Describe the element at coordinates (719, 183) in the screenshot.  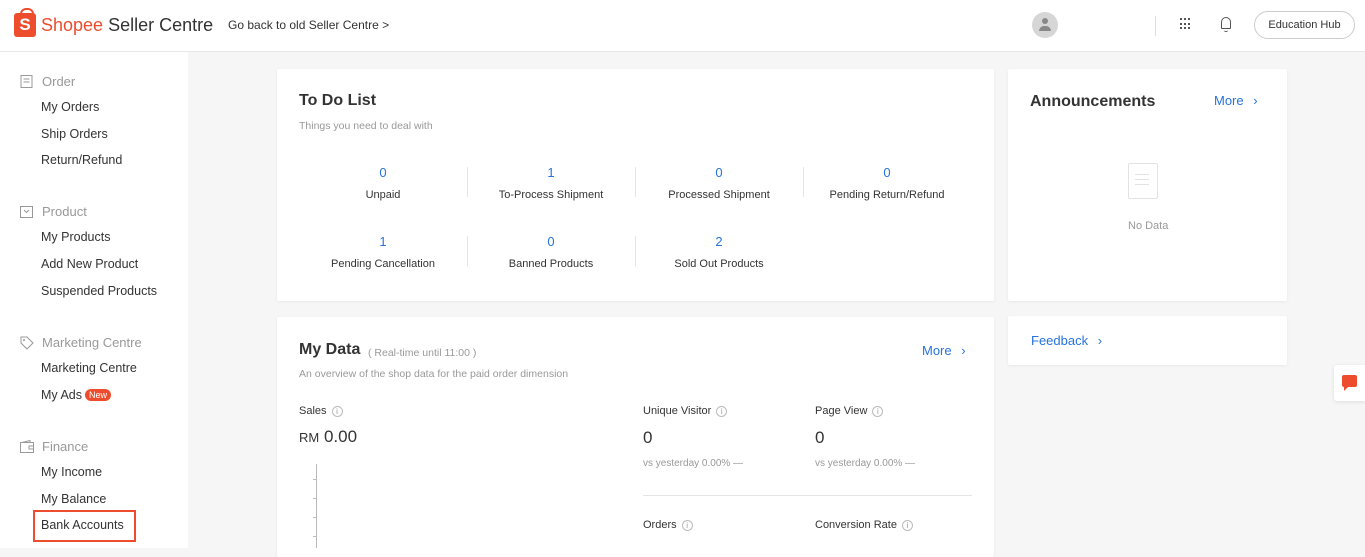
I see `todo-processed-shipment: 0 Processed Shipment` at that location.